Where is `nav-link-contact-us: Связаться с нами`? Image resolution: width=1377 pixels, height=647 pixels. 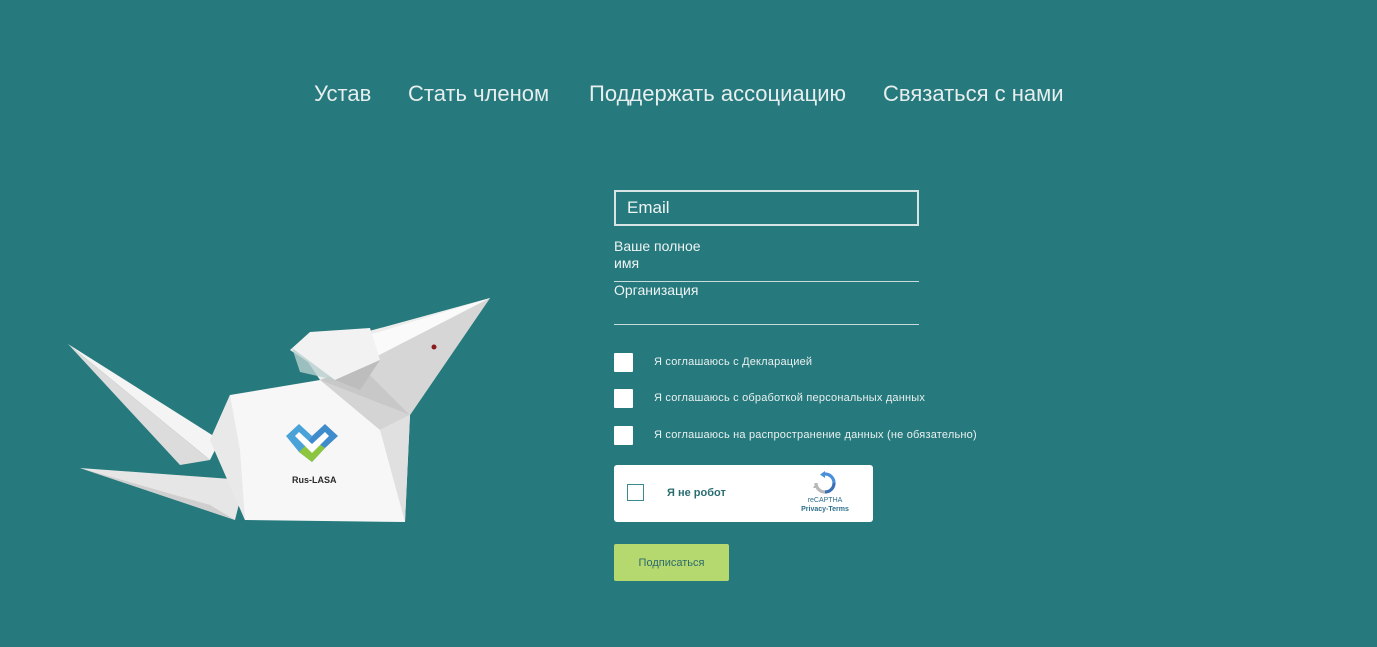
nav-link-contact-us: Связаться с нами is located at coordinates (973, 94).